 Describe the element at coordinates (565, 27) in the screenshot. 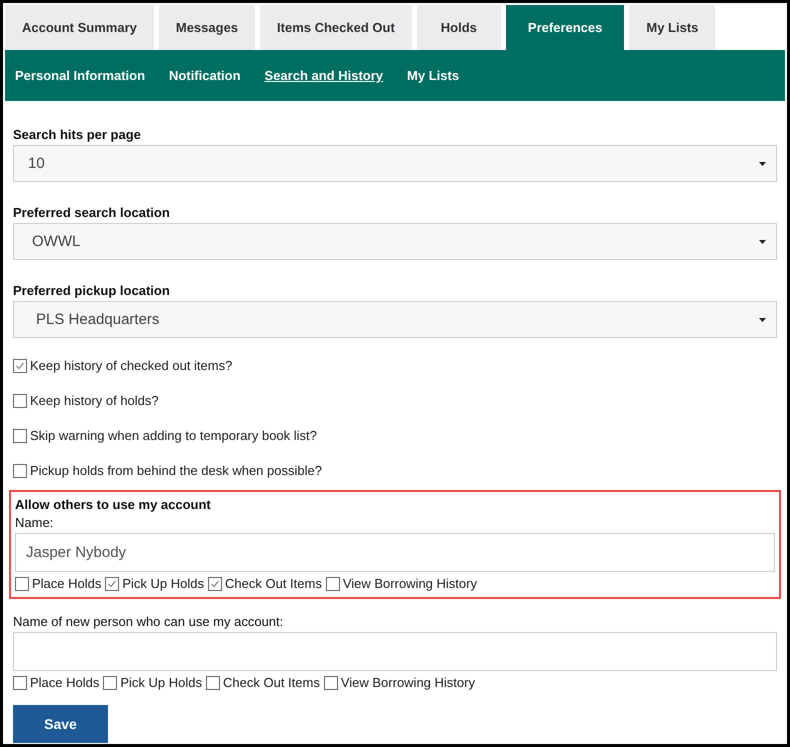

I see `tab: Preferences` at that location.